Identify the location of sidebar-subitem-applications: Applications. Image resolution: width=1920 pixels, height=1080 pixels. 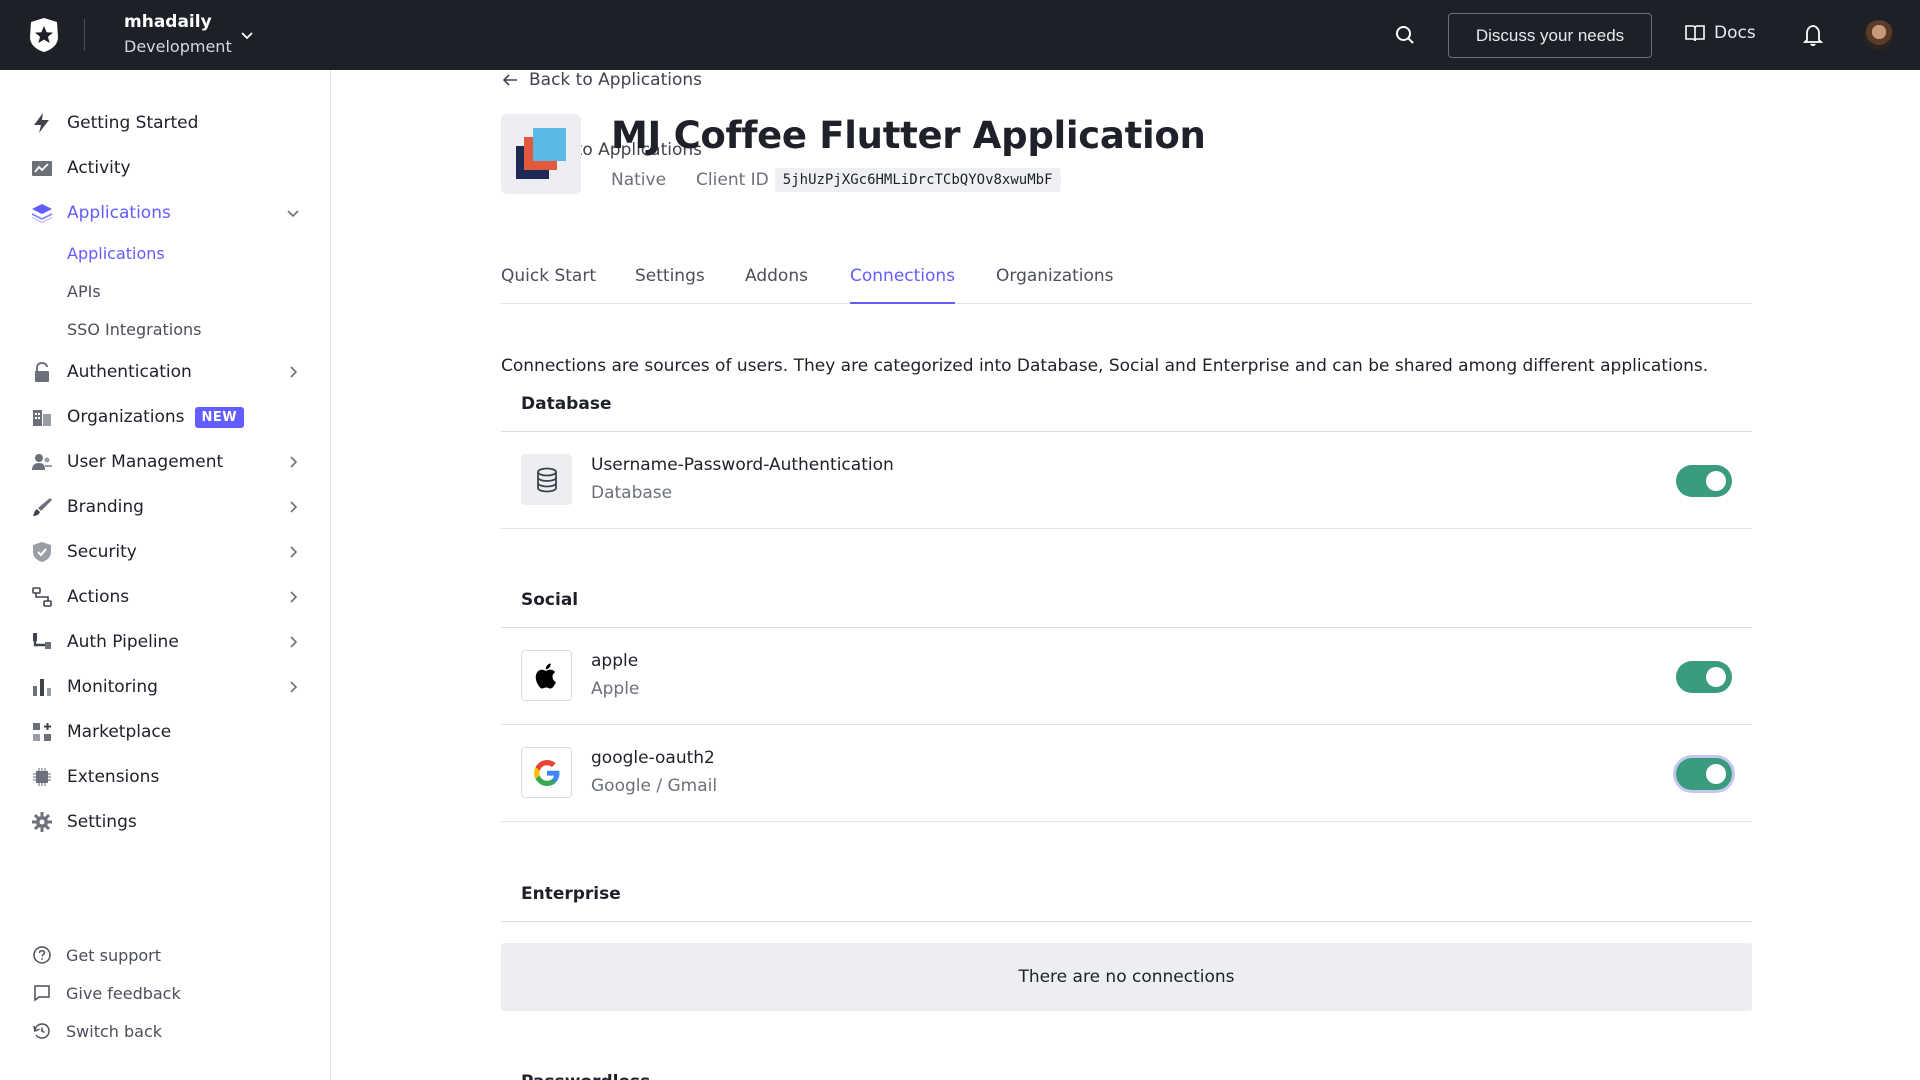
(116, 254).